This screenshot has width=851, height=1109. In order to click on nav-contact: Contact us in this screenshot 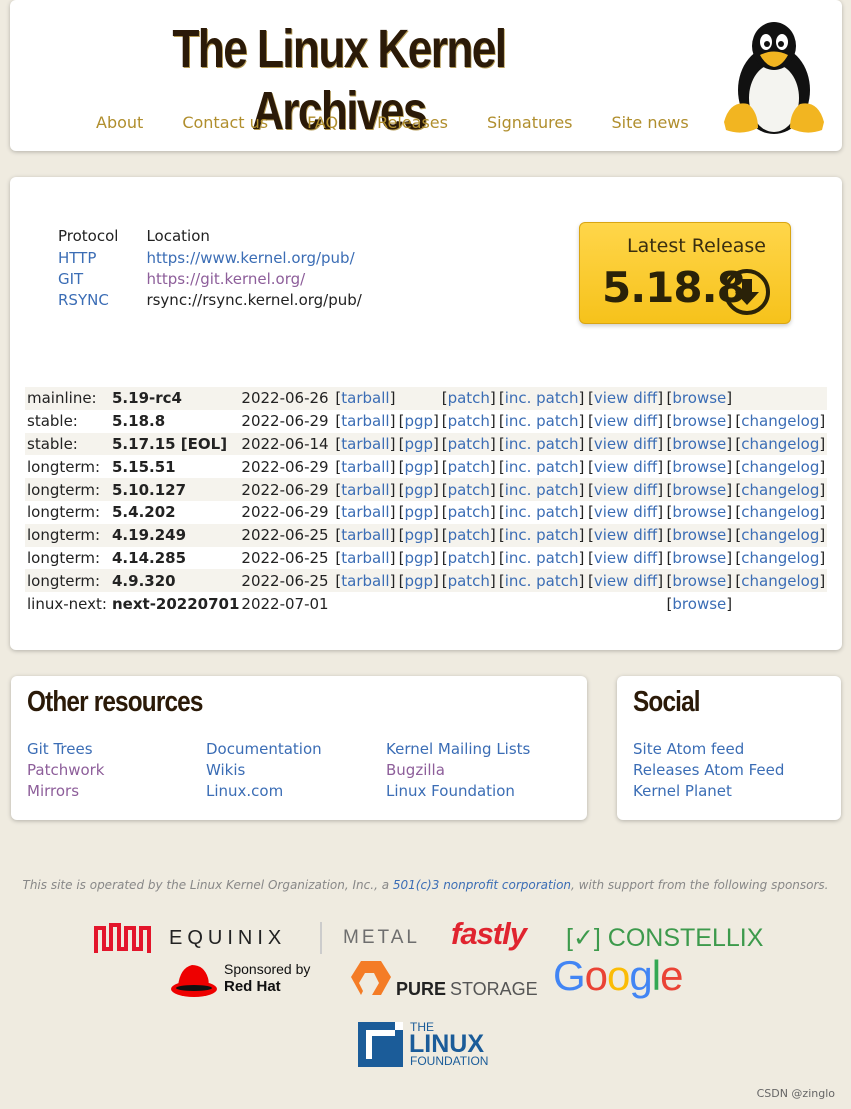, I will do `click(225, 122)`.